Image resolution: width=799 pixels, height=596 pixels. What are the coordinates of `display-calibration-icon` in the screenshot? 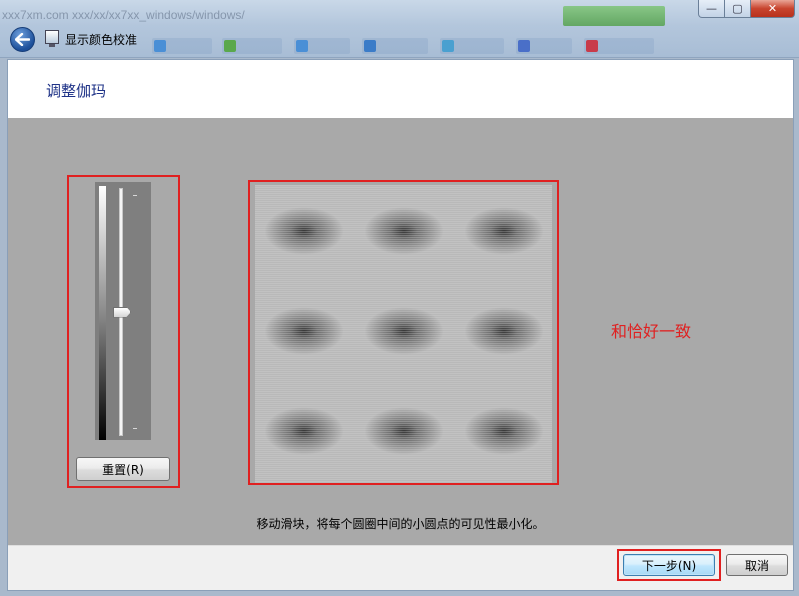 It's located at (52, 38).